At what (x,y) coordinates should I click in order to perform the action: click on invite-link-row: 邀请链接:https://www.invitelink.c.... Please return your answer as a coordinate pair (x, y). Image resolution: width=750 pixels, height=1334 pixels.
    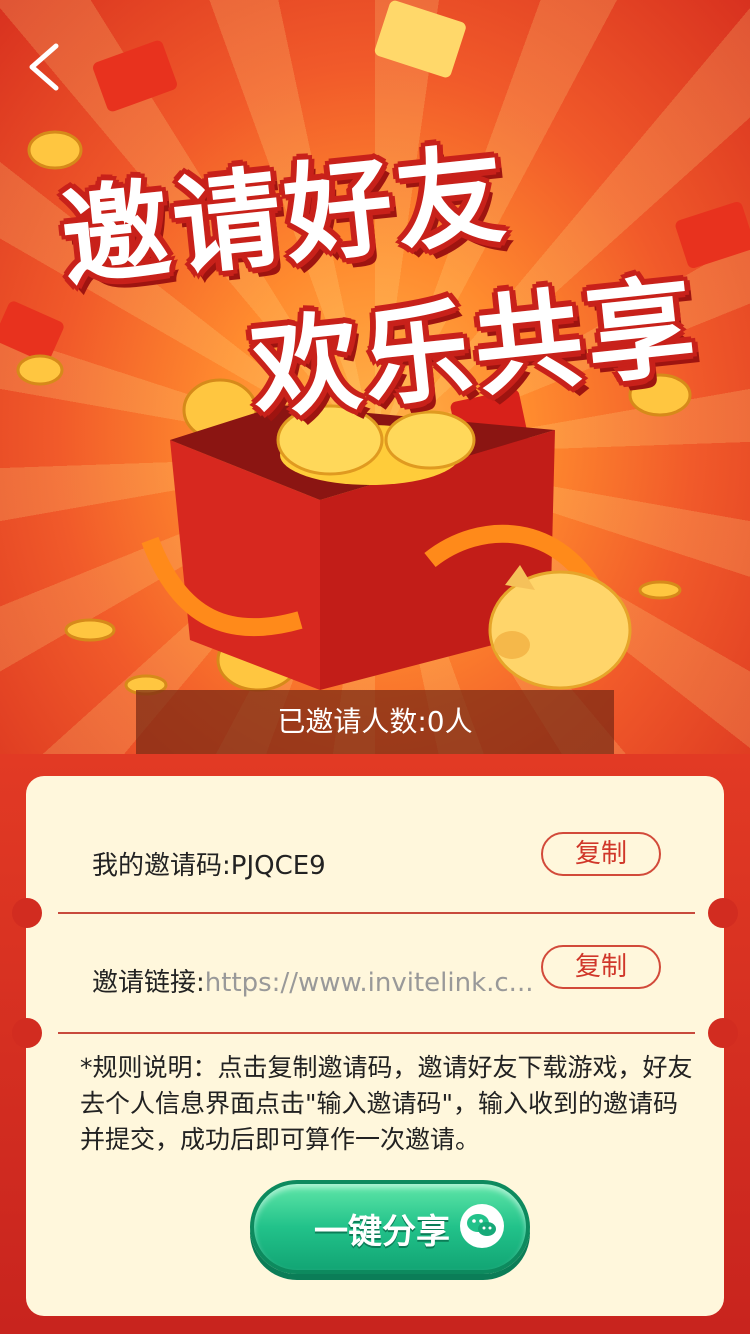
    Looking at the image, I should click on (312, 980).